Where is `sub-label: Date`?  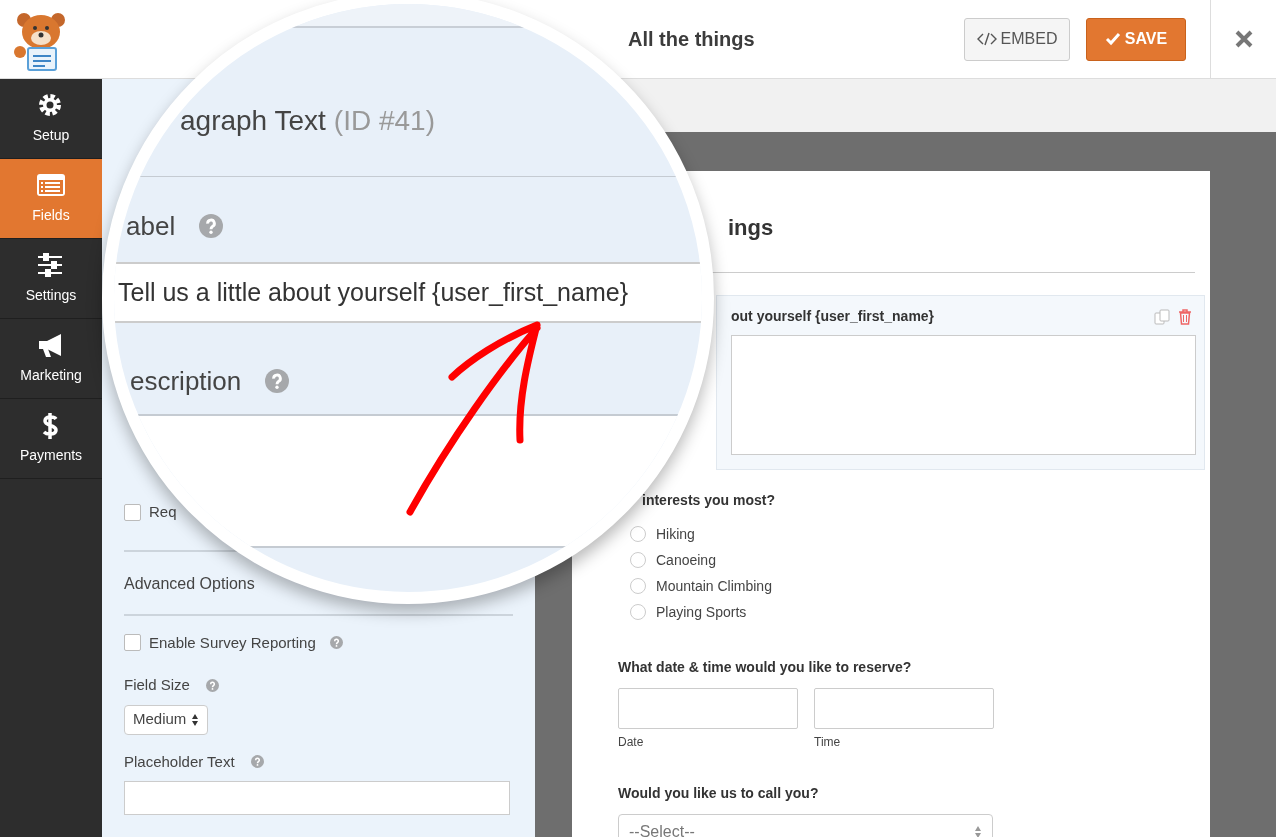 sub-label: Date is located at coordinates (631, 742).